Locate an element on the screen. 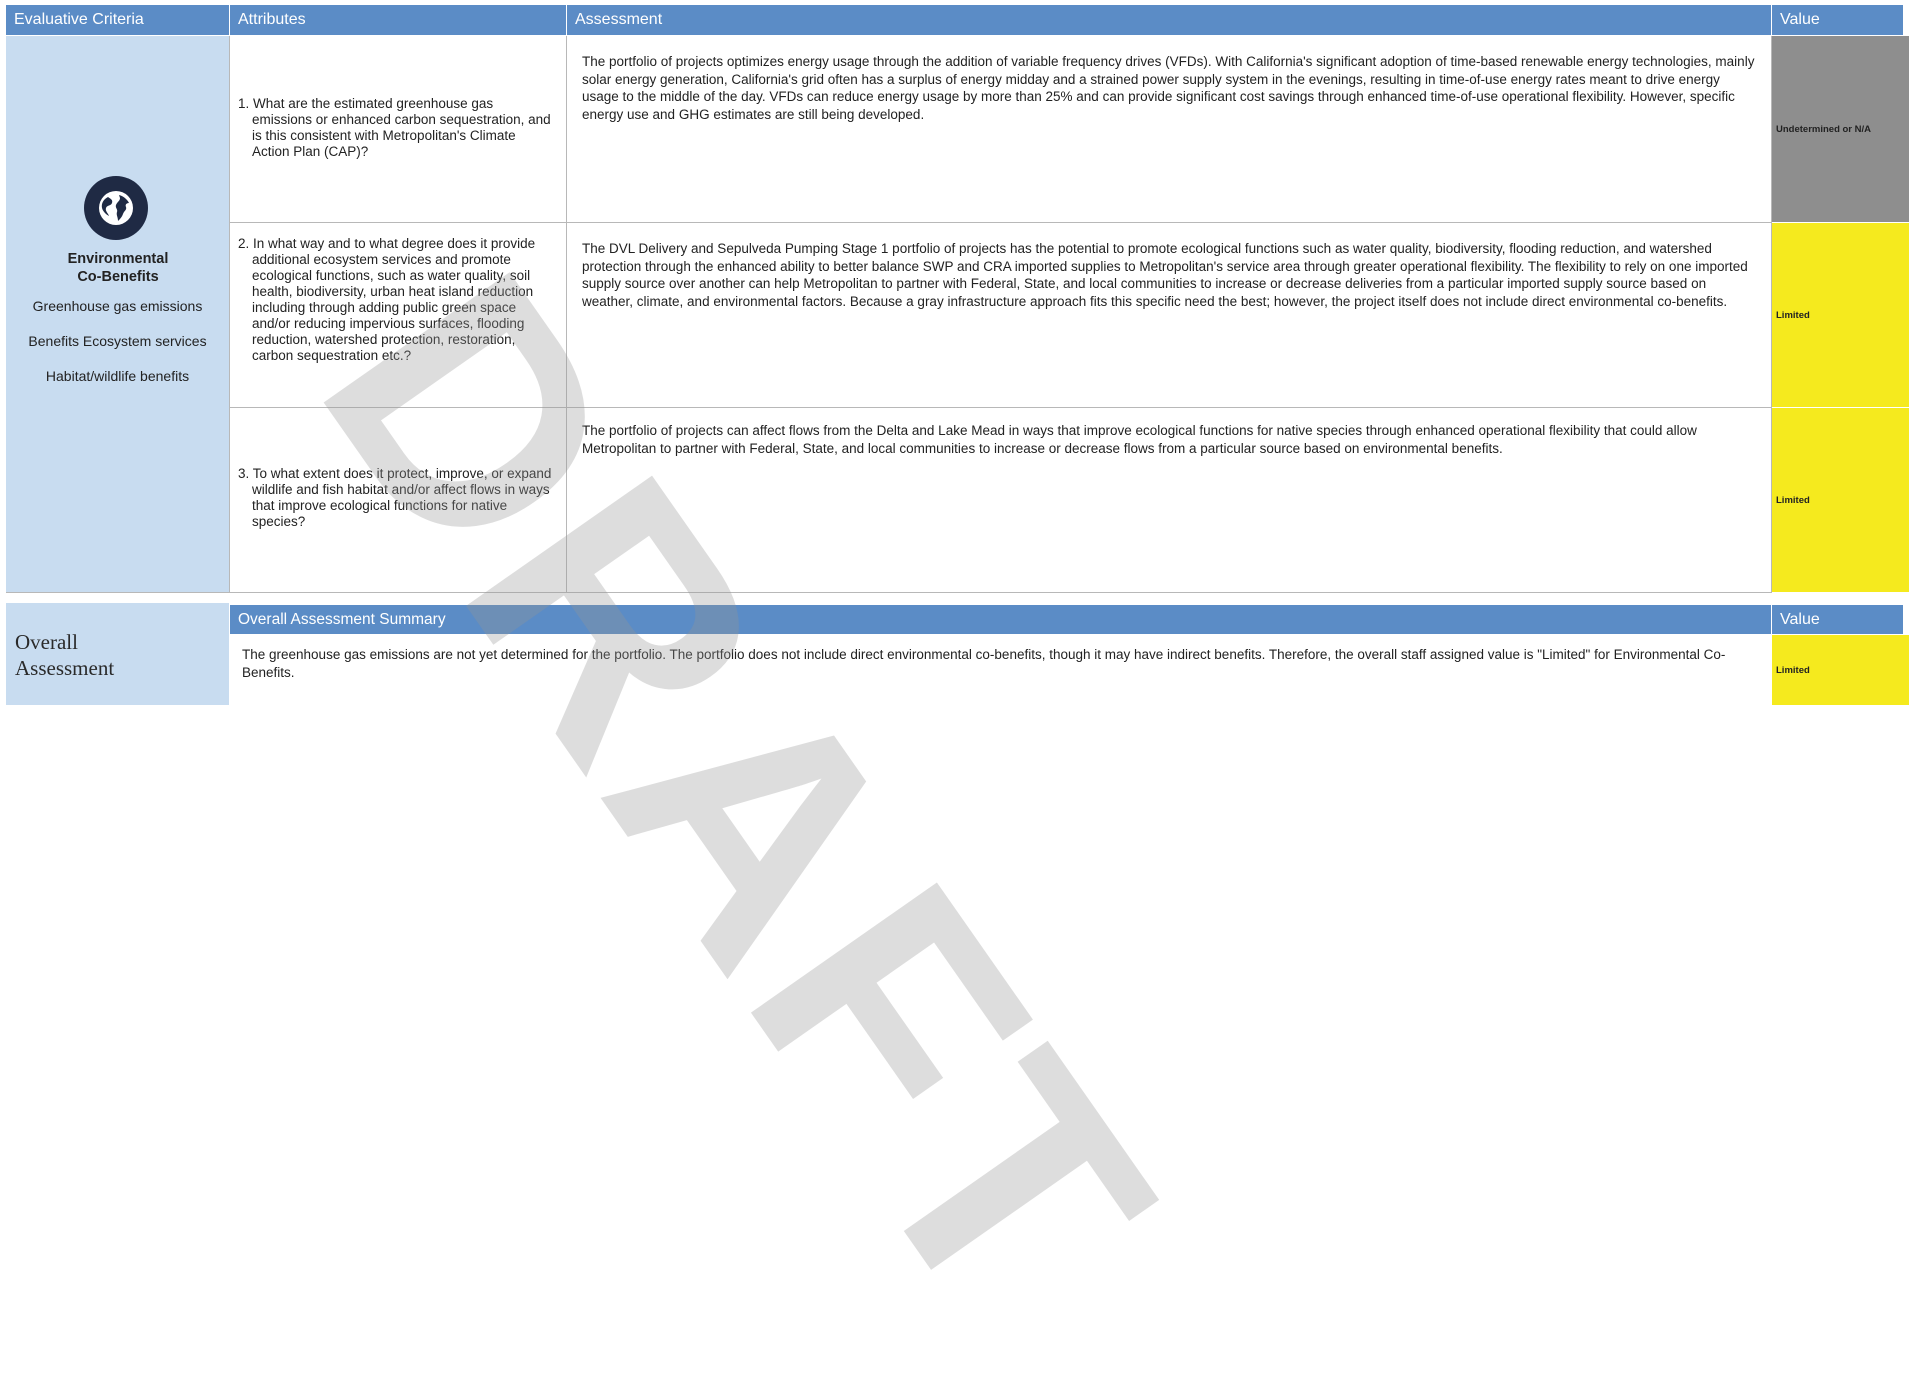 This screenshot has width=1909, height=1385. overall-label: Overall Assessment is located at coordinates (65, 655).